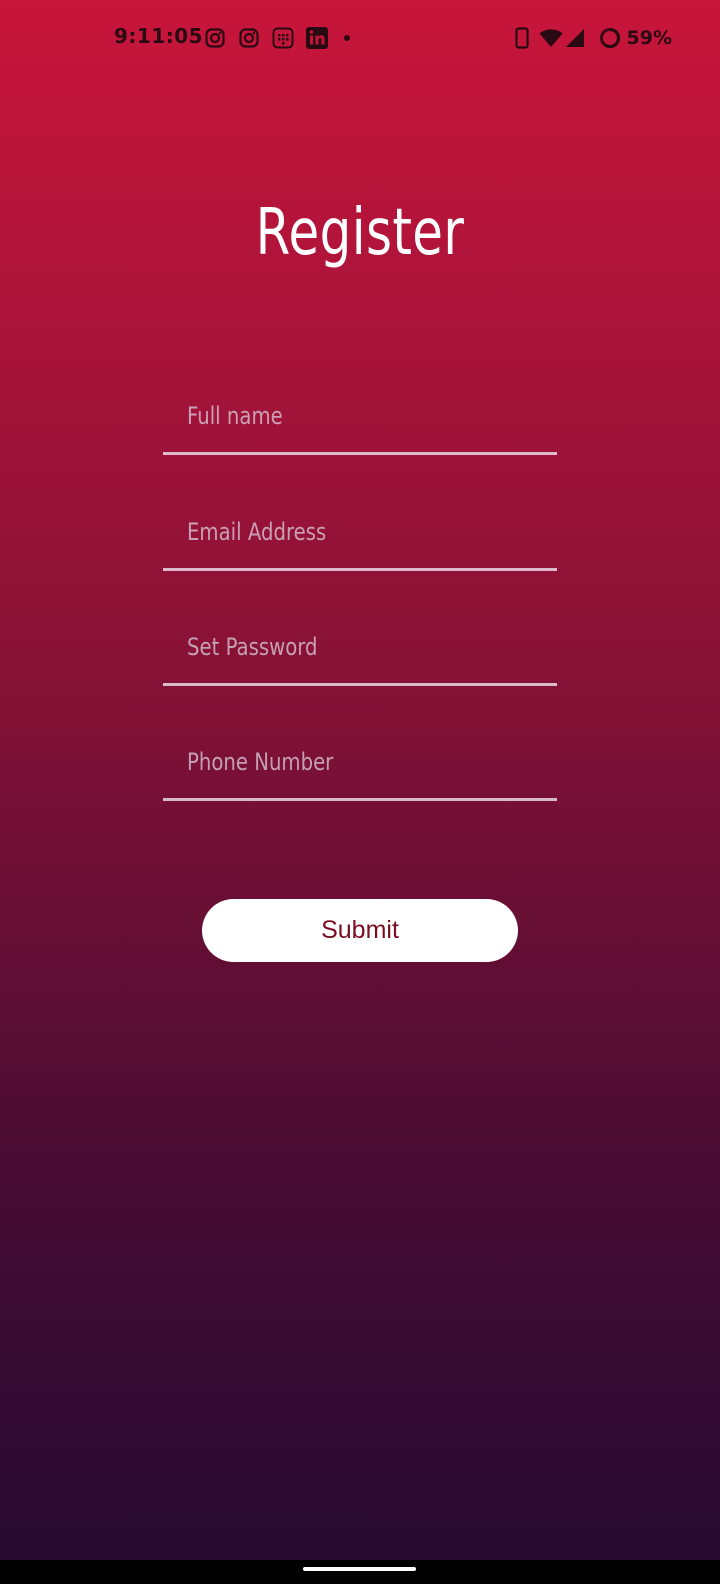 The height and width of the screenshot is (1584, 720). I want to click on wifi-icon, so click(551, 38).